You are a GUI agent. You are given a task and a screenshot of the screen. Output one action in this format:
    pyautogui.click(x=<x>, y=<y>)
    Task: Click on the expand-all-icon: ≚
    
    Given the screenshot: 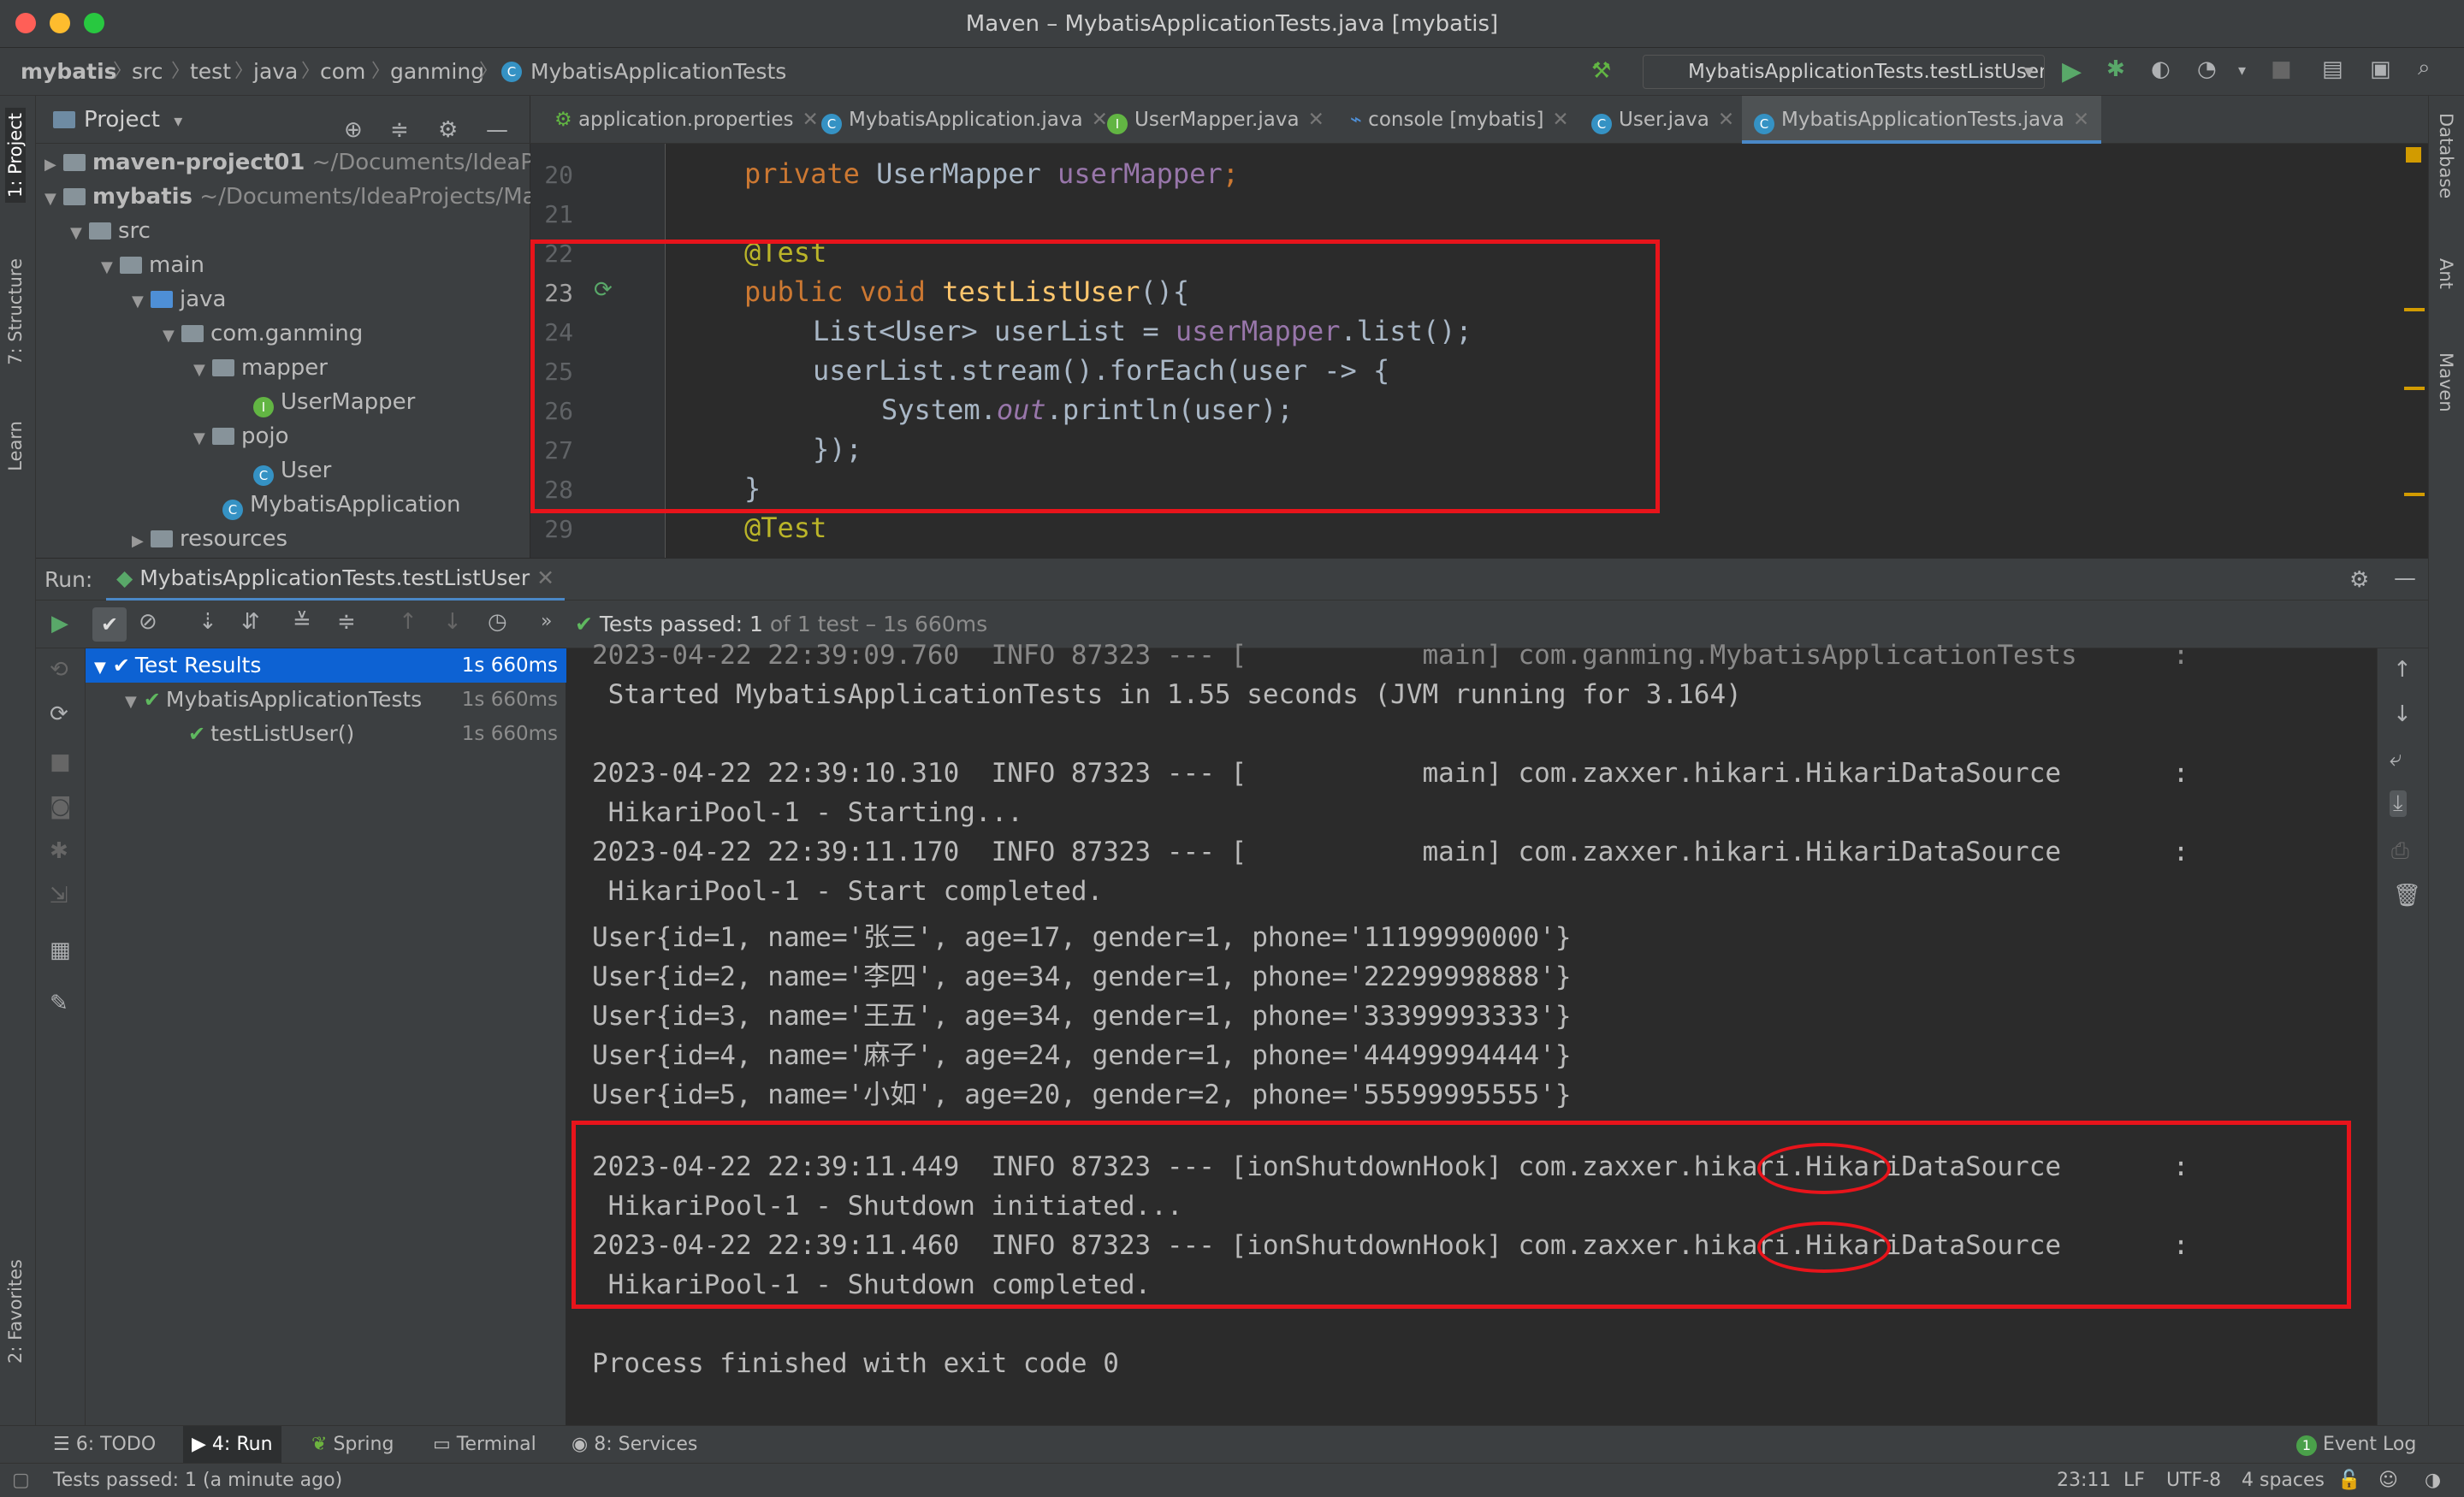 What is the action you would take?
    pyautogui.click(x=302, y=622)
    